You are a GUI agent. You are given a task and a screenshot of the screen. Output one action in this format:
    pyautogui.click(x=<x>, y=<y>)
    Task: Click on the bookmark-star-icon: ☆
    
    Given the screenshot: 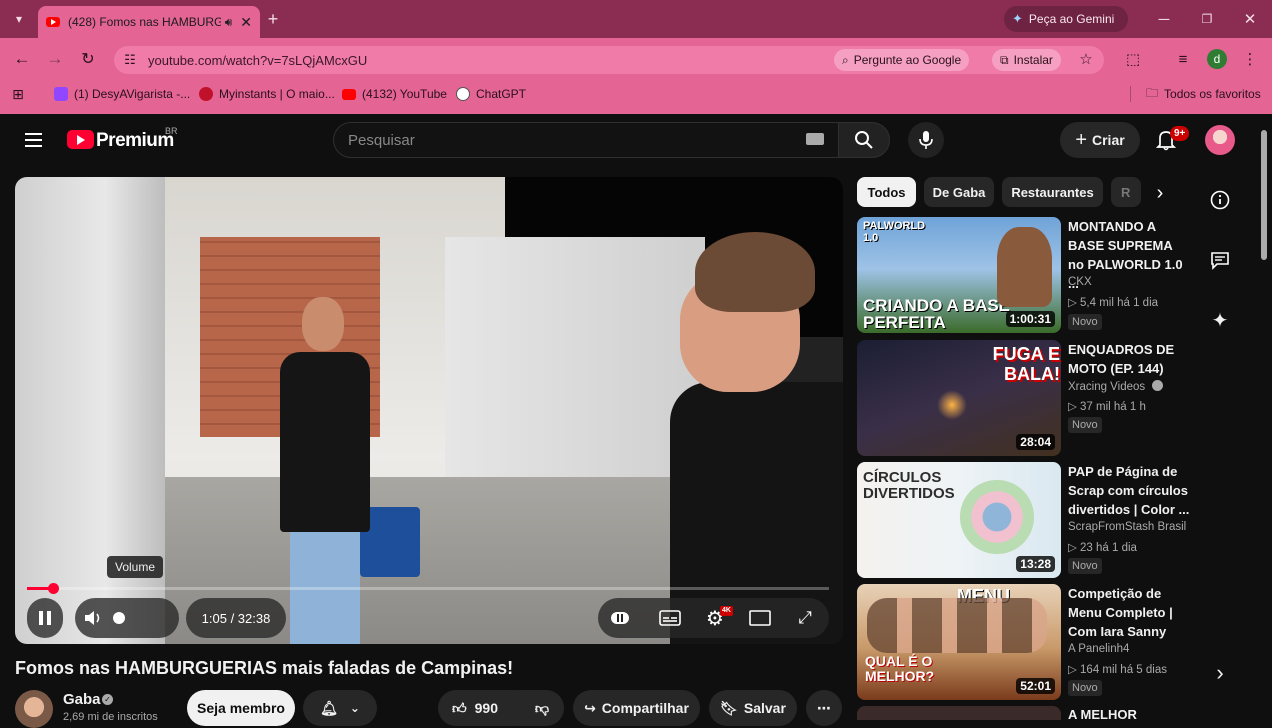 What is the action you would take?
    pyautogui.click(x=1086, y=59)
    